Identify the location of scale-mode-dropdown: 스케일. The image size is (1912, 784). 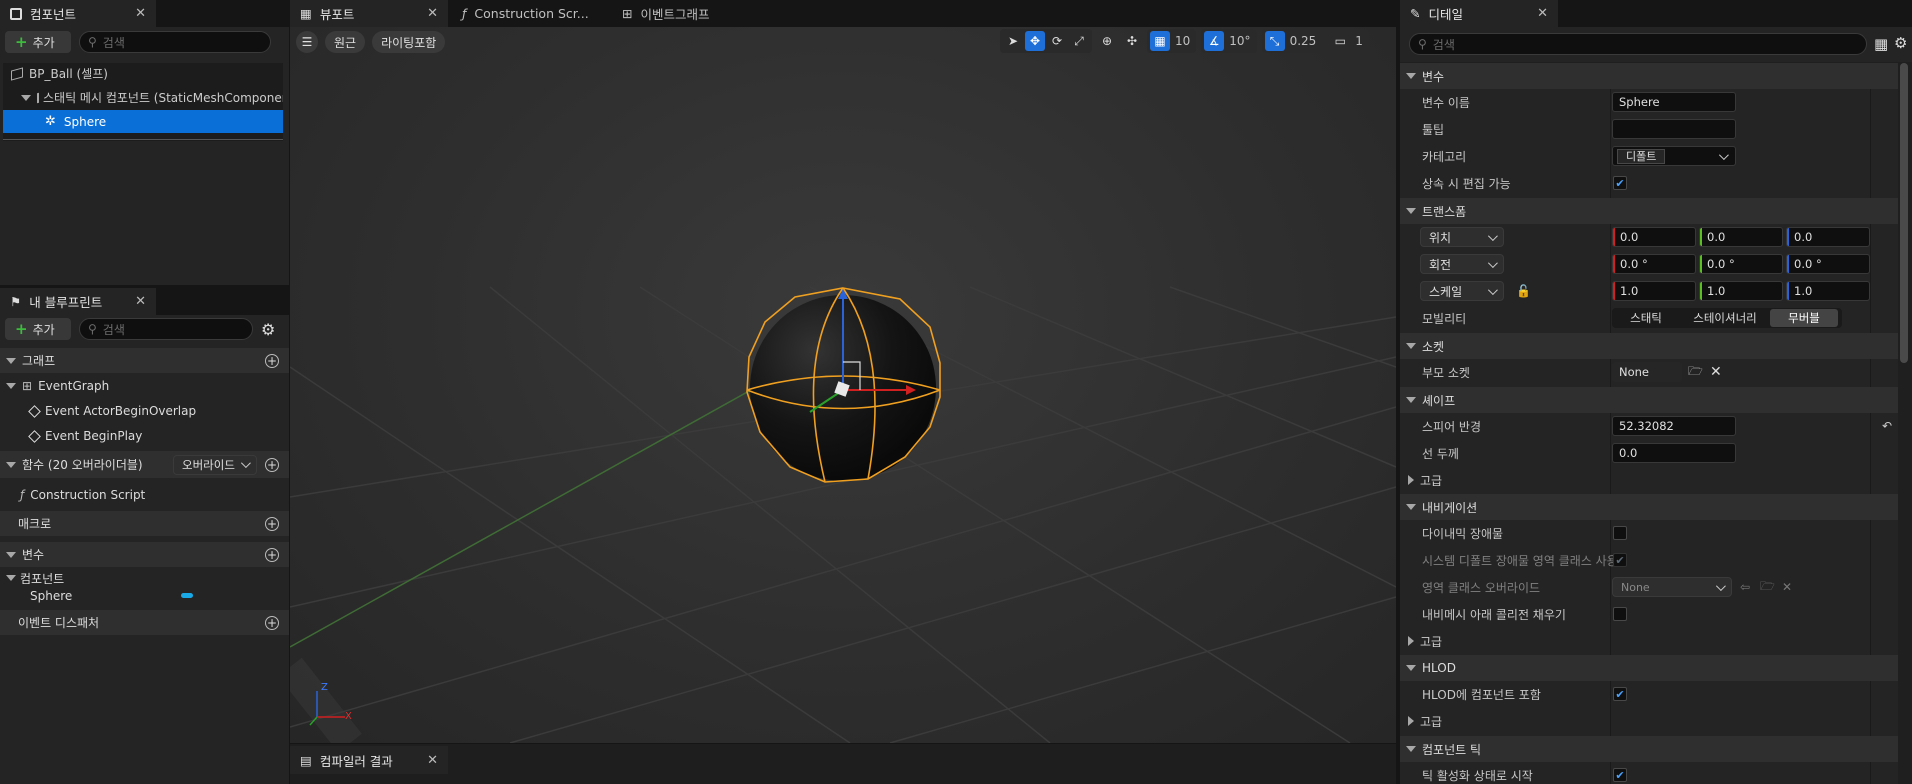
(1462, 291).